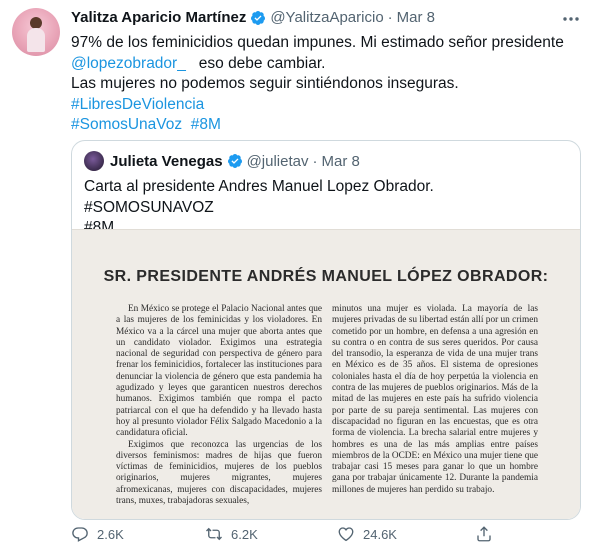  What do you see at coordinates (416, 17) in the screenshot?
I see `tweet-date: Mar 8` at bounding box center [416, 17].